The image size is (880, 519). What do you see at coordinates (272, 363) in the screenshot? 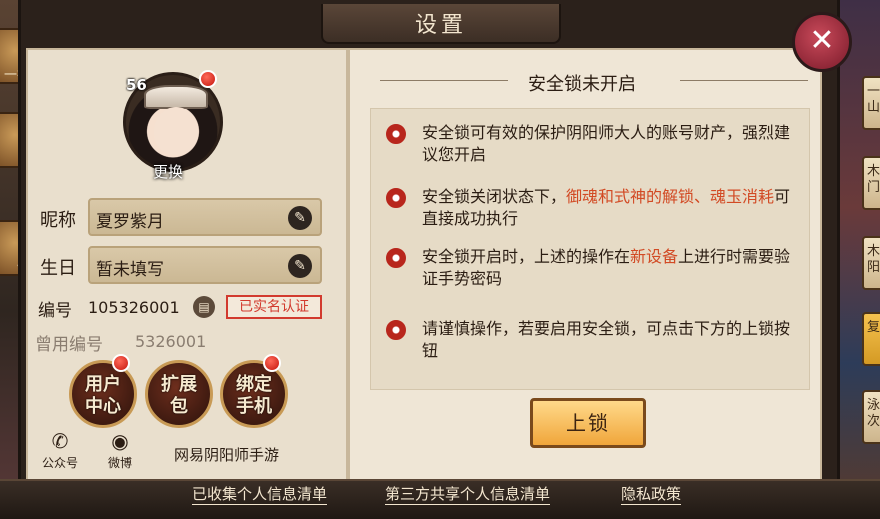
I see `bind-phone-notification-dot` at bounding box center [272, 363].